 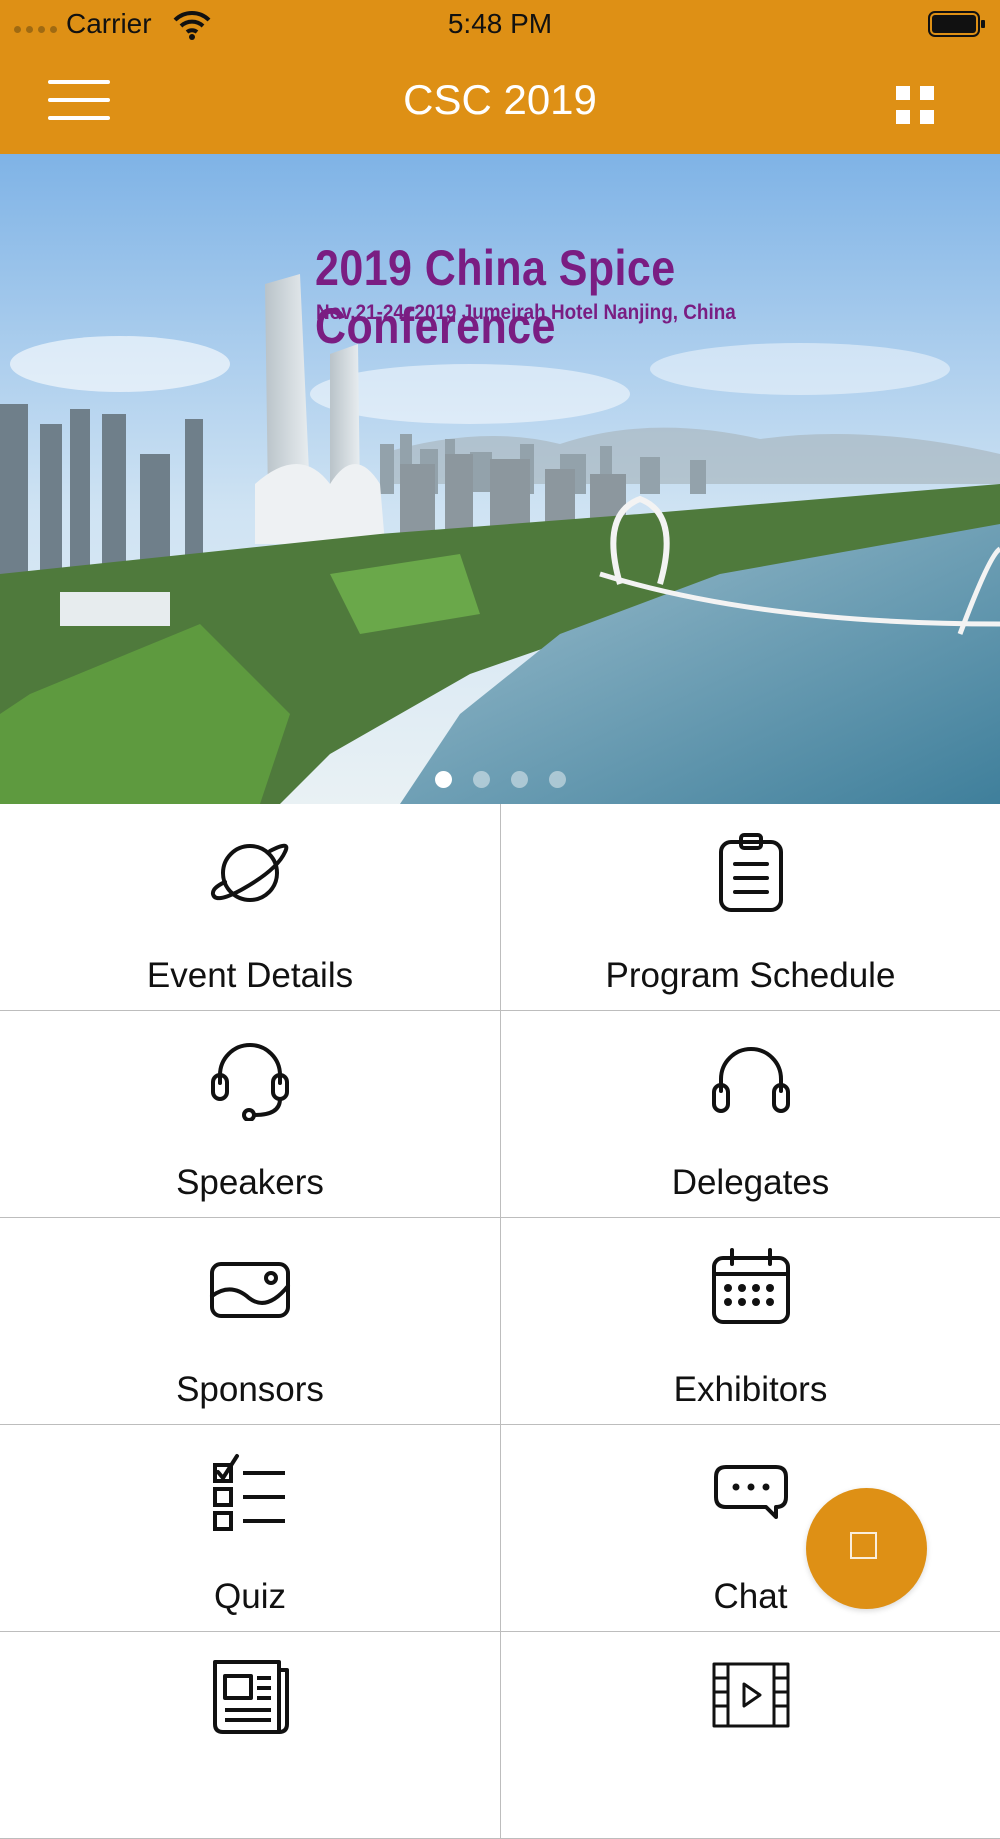 I want to click on page-title: CSC 2019, so click(x=500, y=99).